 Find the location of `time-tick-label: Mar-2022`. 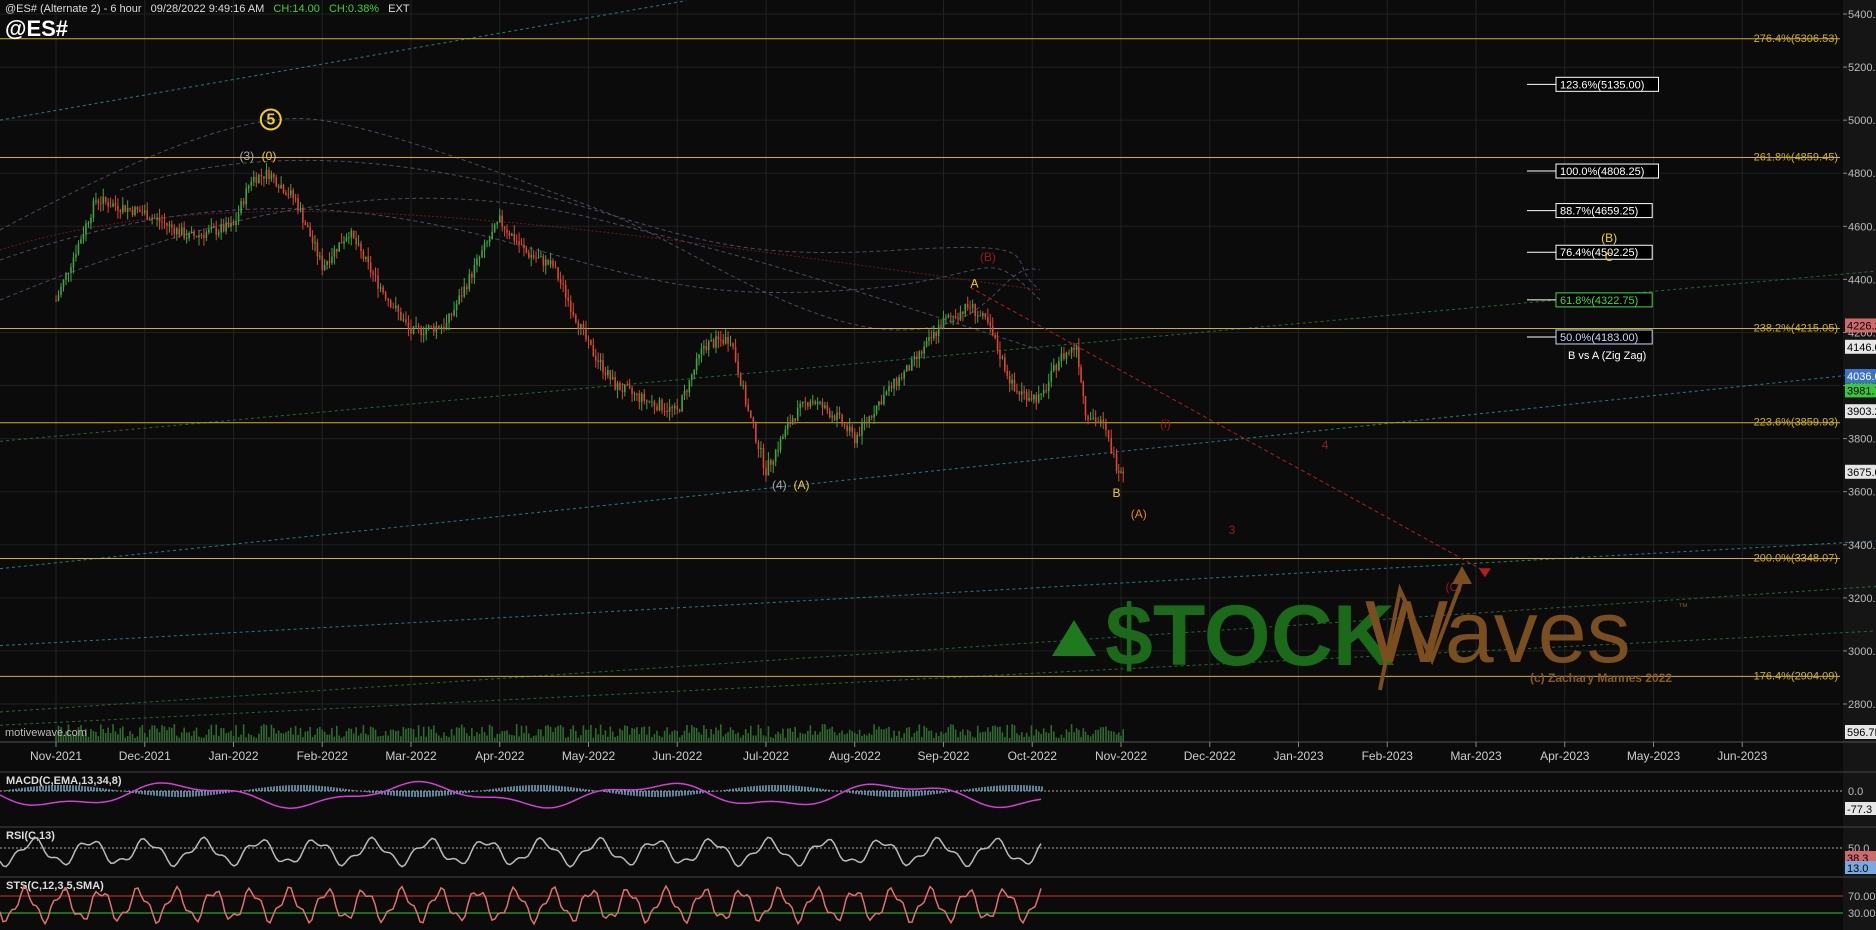

time-tick-label: Mar-2022 is located at coordinates (411, 756).